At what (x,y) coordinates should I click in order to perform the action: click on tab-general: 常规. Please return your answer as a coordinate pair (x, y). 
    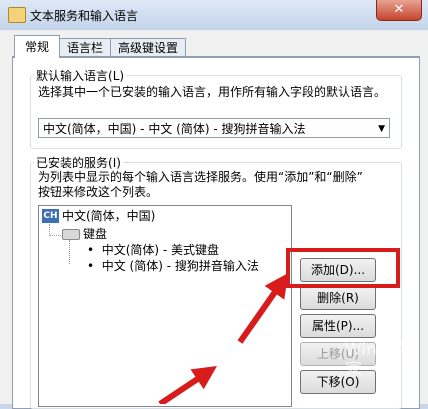
    Looking at the image, I should click on (37, 46).